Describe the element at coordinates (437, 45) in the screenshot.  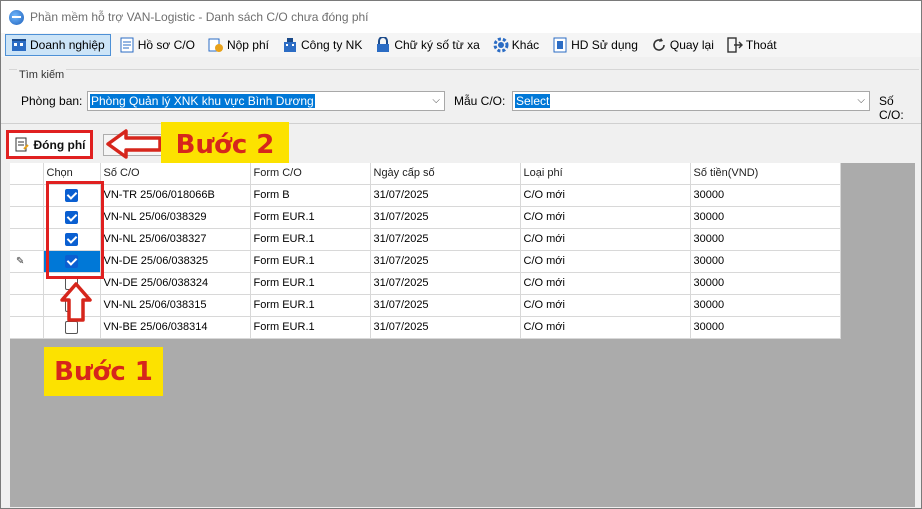
I see `toolbar-label: Chữ ký số từ xa` at that location.